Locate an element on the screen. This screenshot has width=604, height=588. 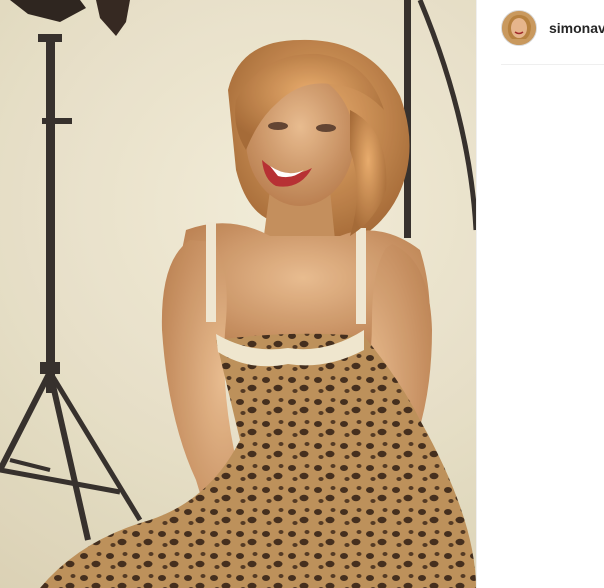
avatar-illustration is located at coordinates (519, 28).